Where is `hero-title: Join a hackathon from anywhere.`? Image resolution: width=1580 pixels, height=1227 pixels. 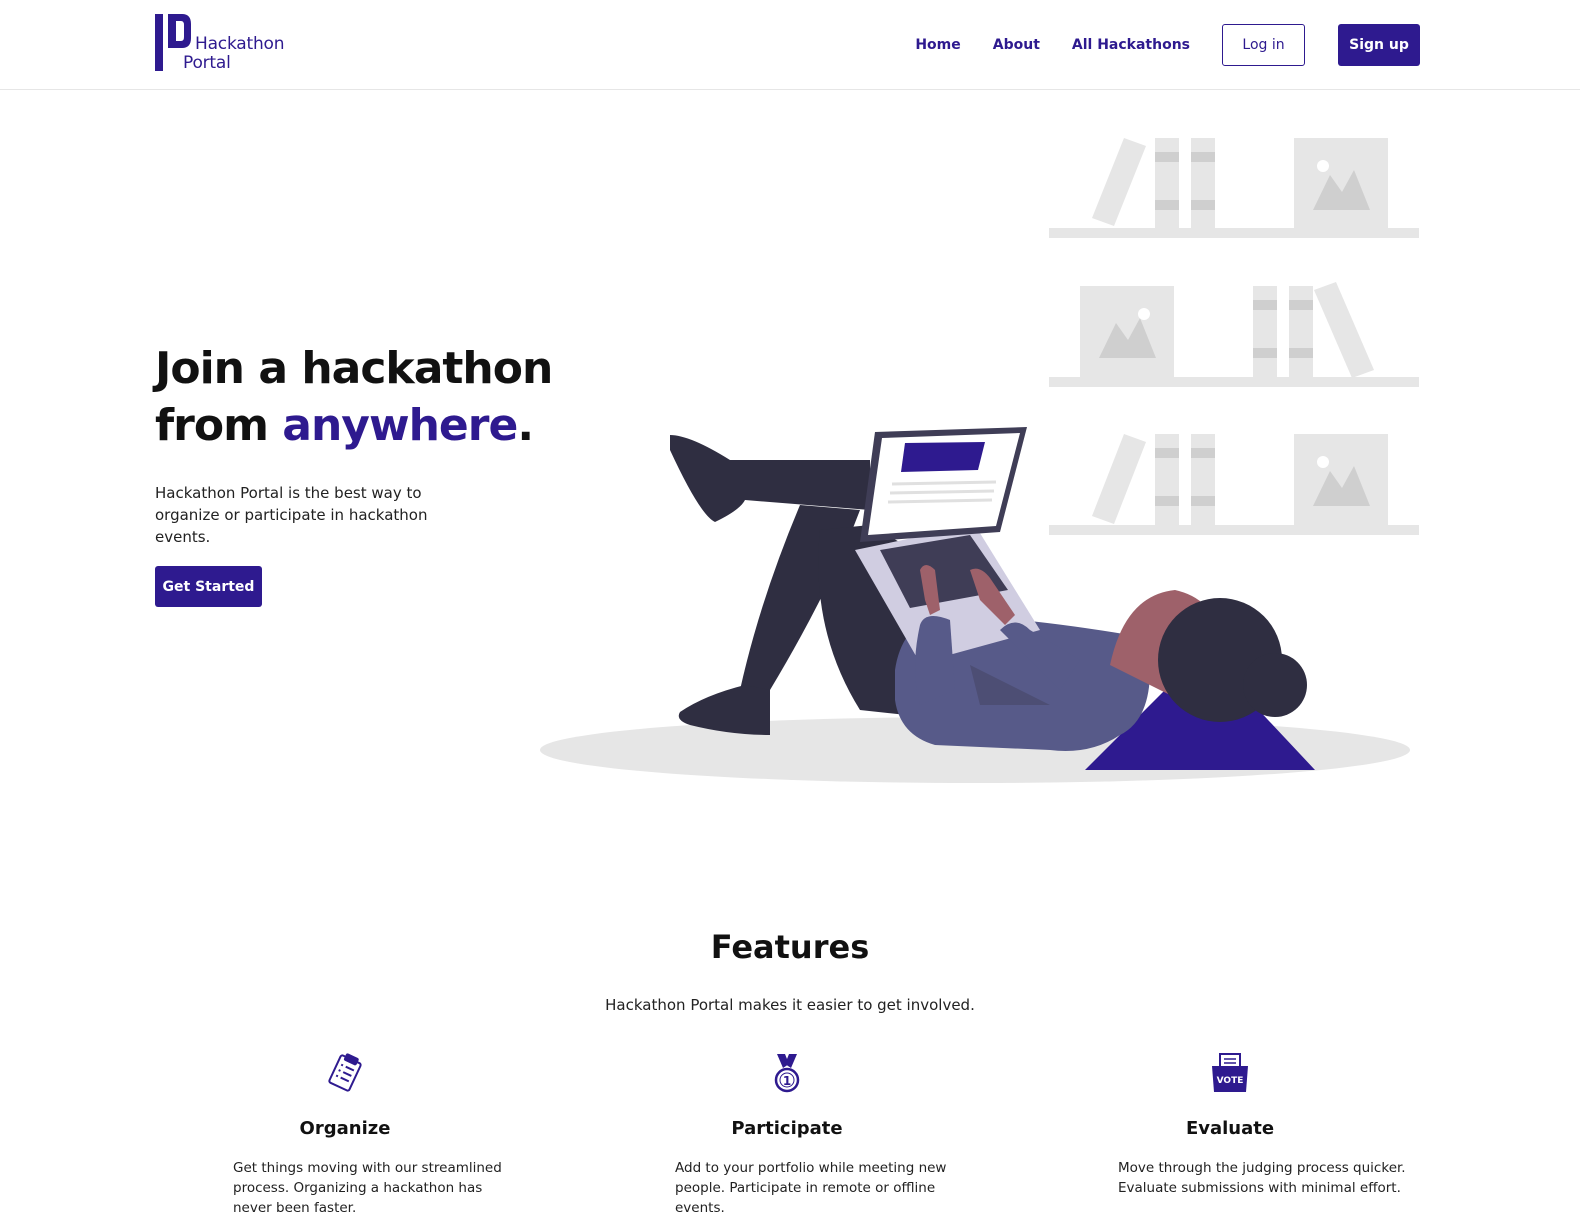
hero-title: Join a hackathon from anywhere. is located at coordinates (354, 397).